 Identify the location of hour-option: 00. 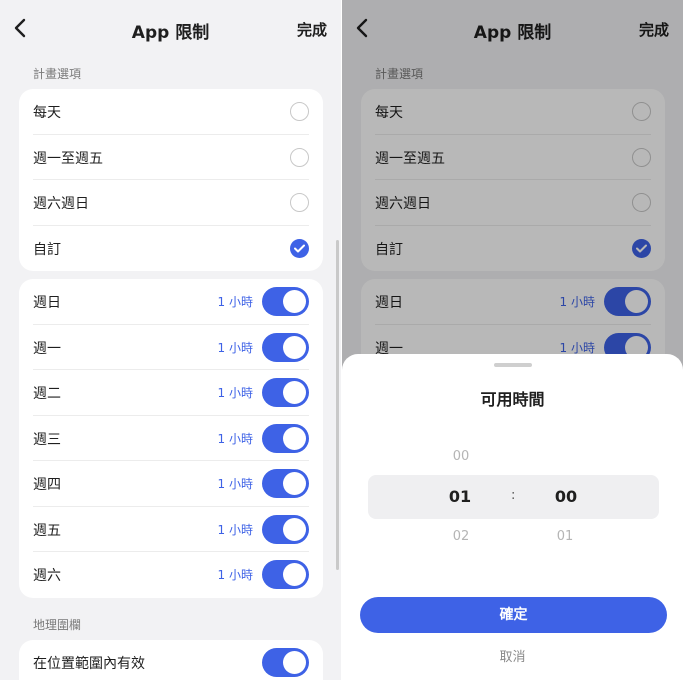
(461, 456).